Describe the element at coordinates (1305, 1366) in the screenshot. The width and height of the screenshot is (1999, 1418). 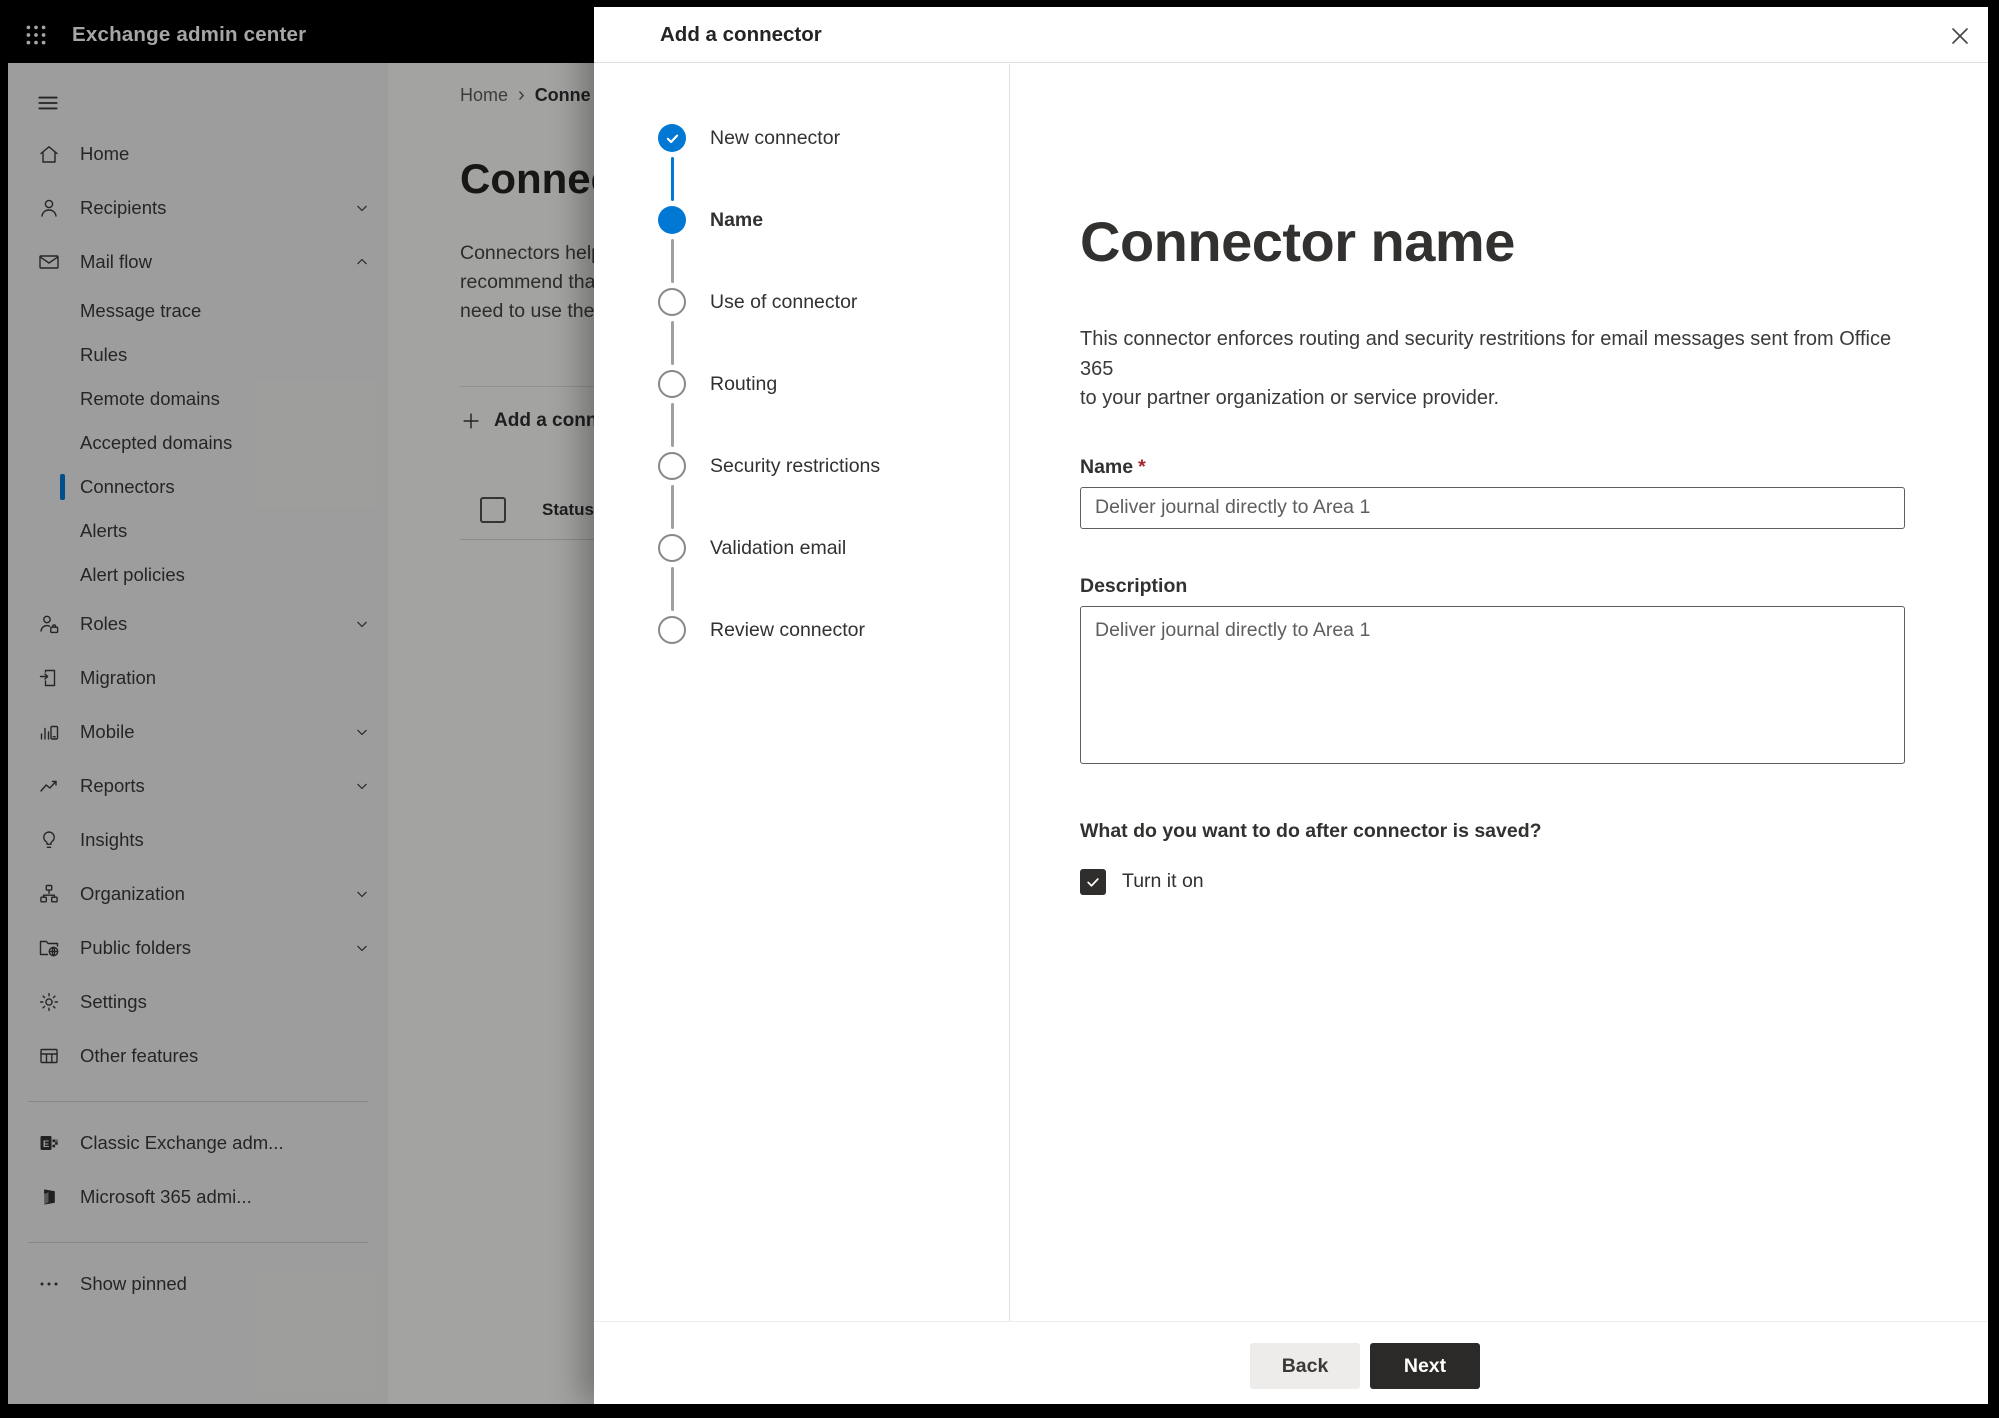
I see `back-button: Back` at that location.